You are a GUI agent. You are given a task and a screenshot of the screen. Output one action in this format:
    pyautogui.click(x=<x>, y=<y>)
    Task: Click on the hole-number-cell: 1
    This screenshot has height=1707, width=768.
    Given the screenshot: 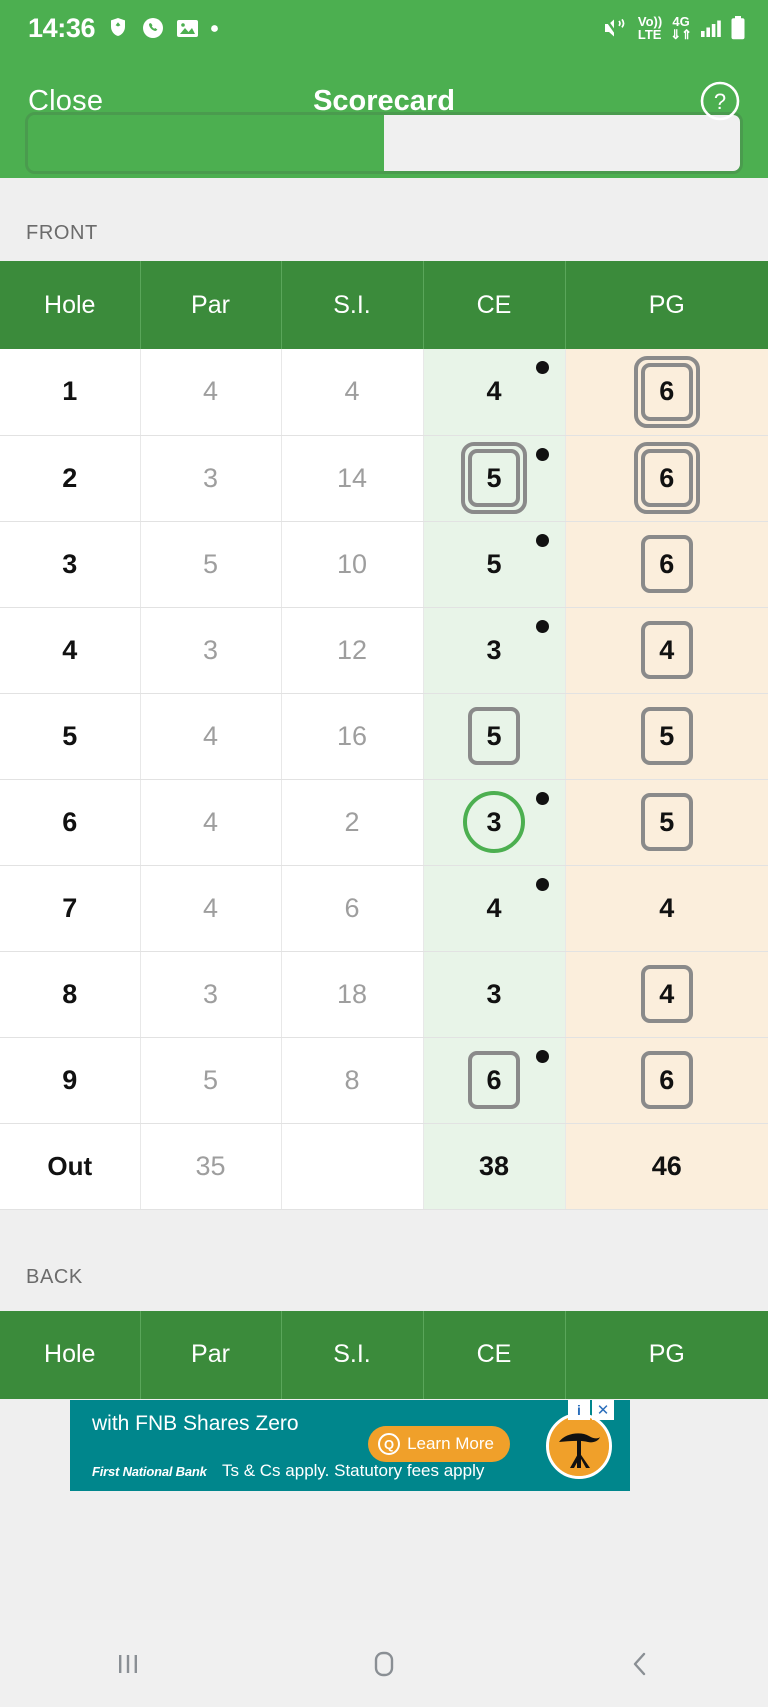 What is the action you would take?
    pyautogui.click(x=70, y=392)
    